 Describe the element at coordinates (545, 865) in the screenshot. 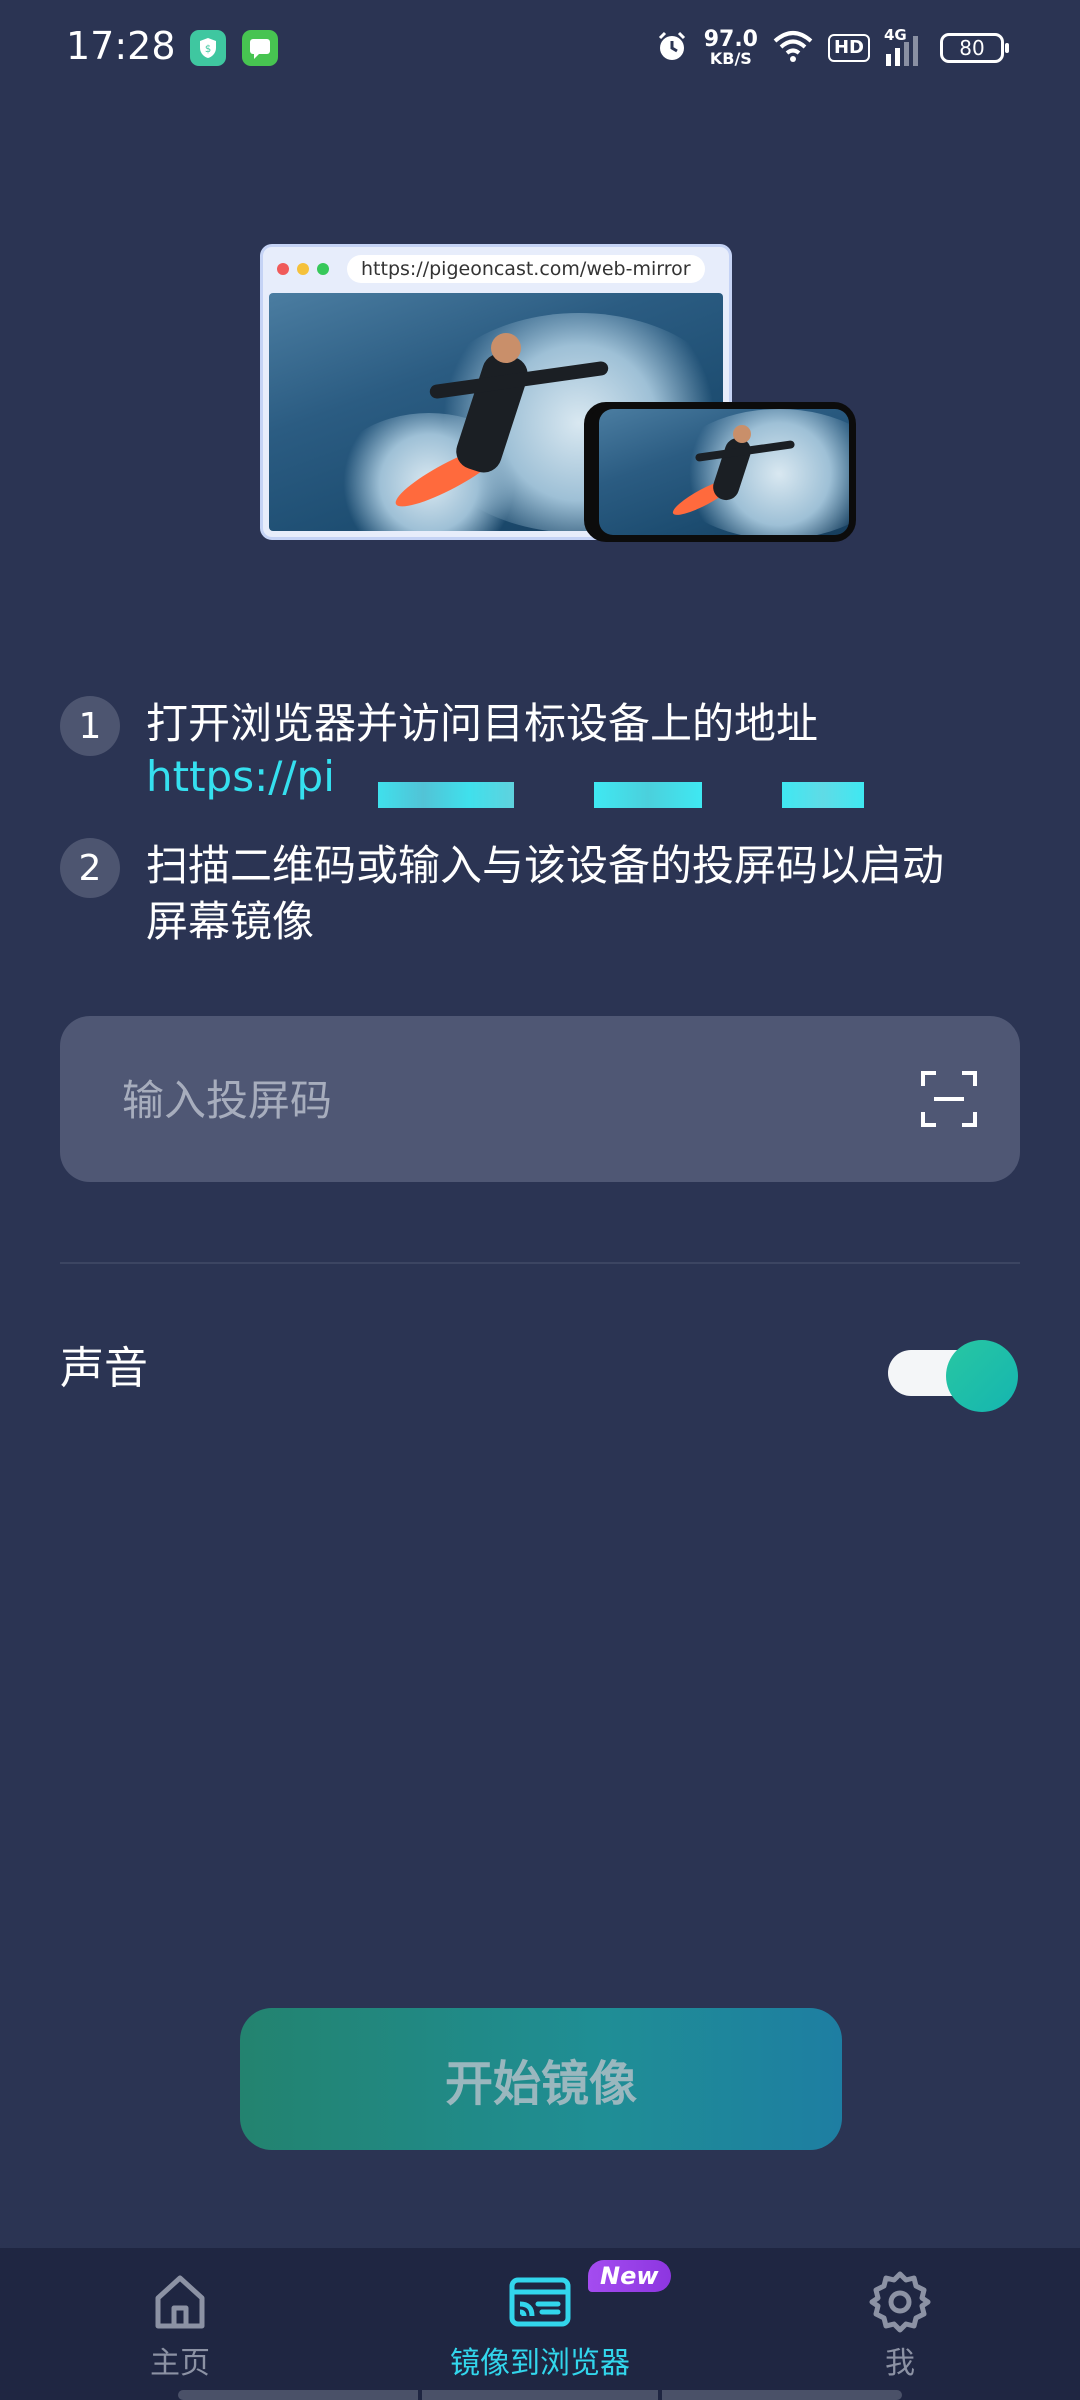

I see `step-2-line-1: 扫描二维码或输入与该设备的投屏码以启动` at that location.